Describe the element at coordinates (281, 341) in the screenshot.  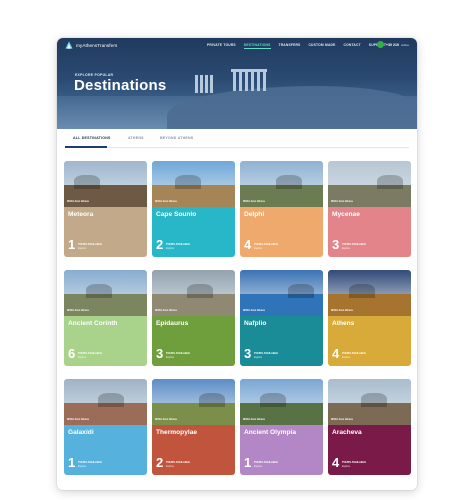
I see `destination-info: Nafplio 3 TOURS AVAILABLE Explore` at that location.